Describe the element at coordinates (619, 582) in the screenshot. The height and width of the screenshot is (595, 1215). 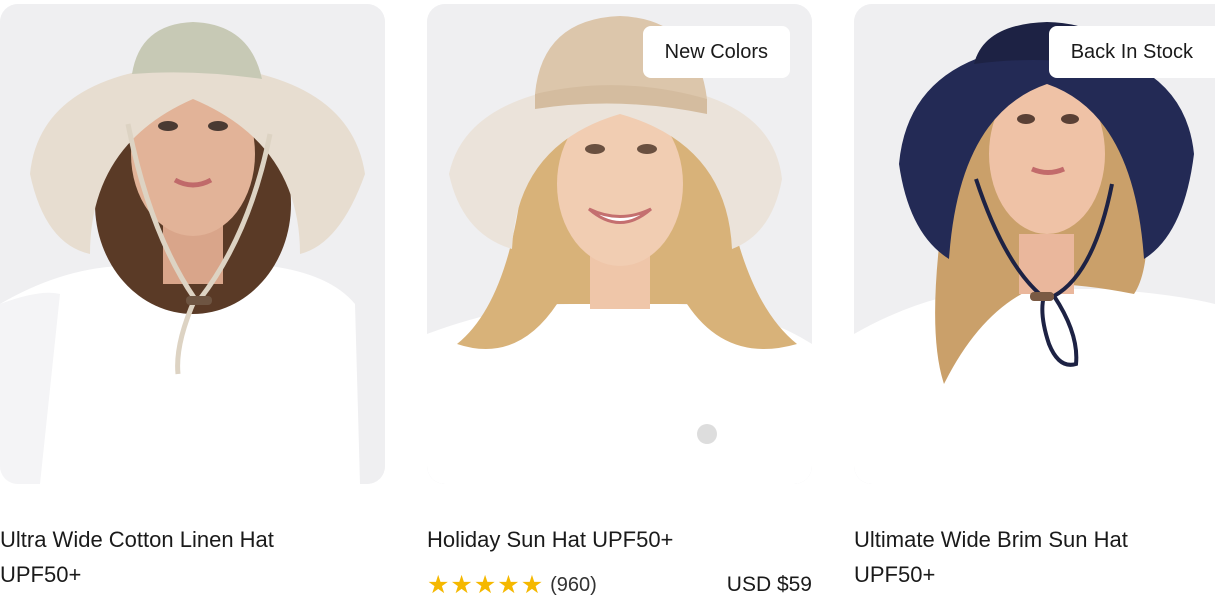
I see `product-meta: ★ ★ ★ ★ ★ (960) USD $59` at that location.